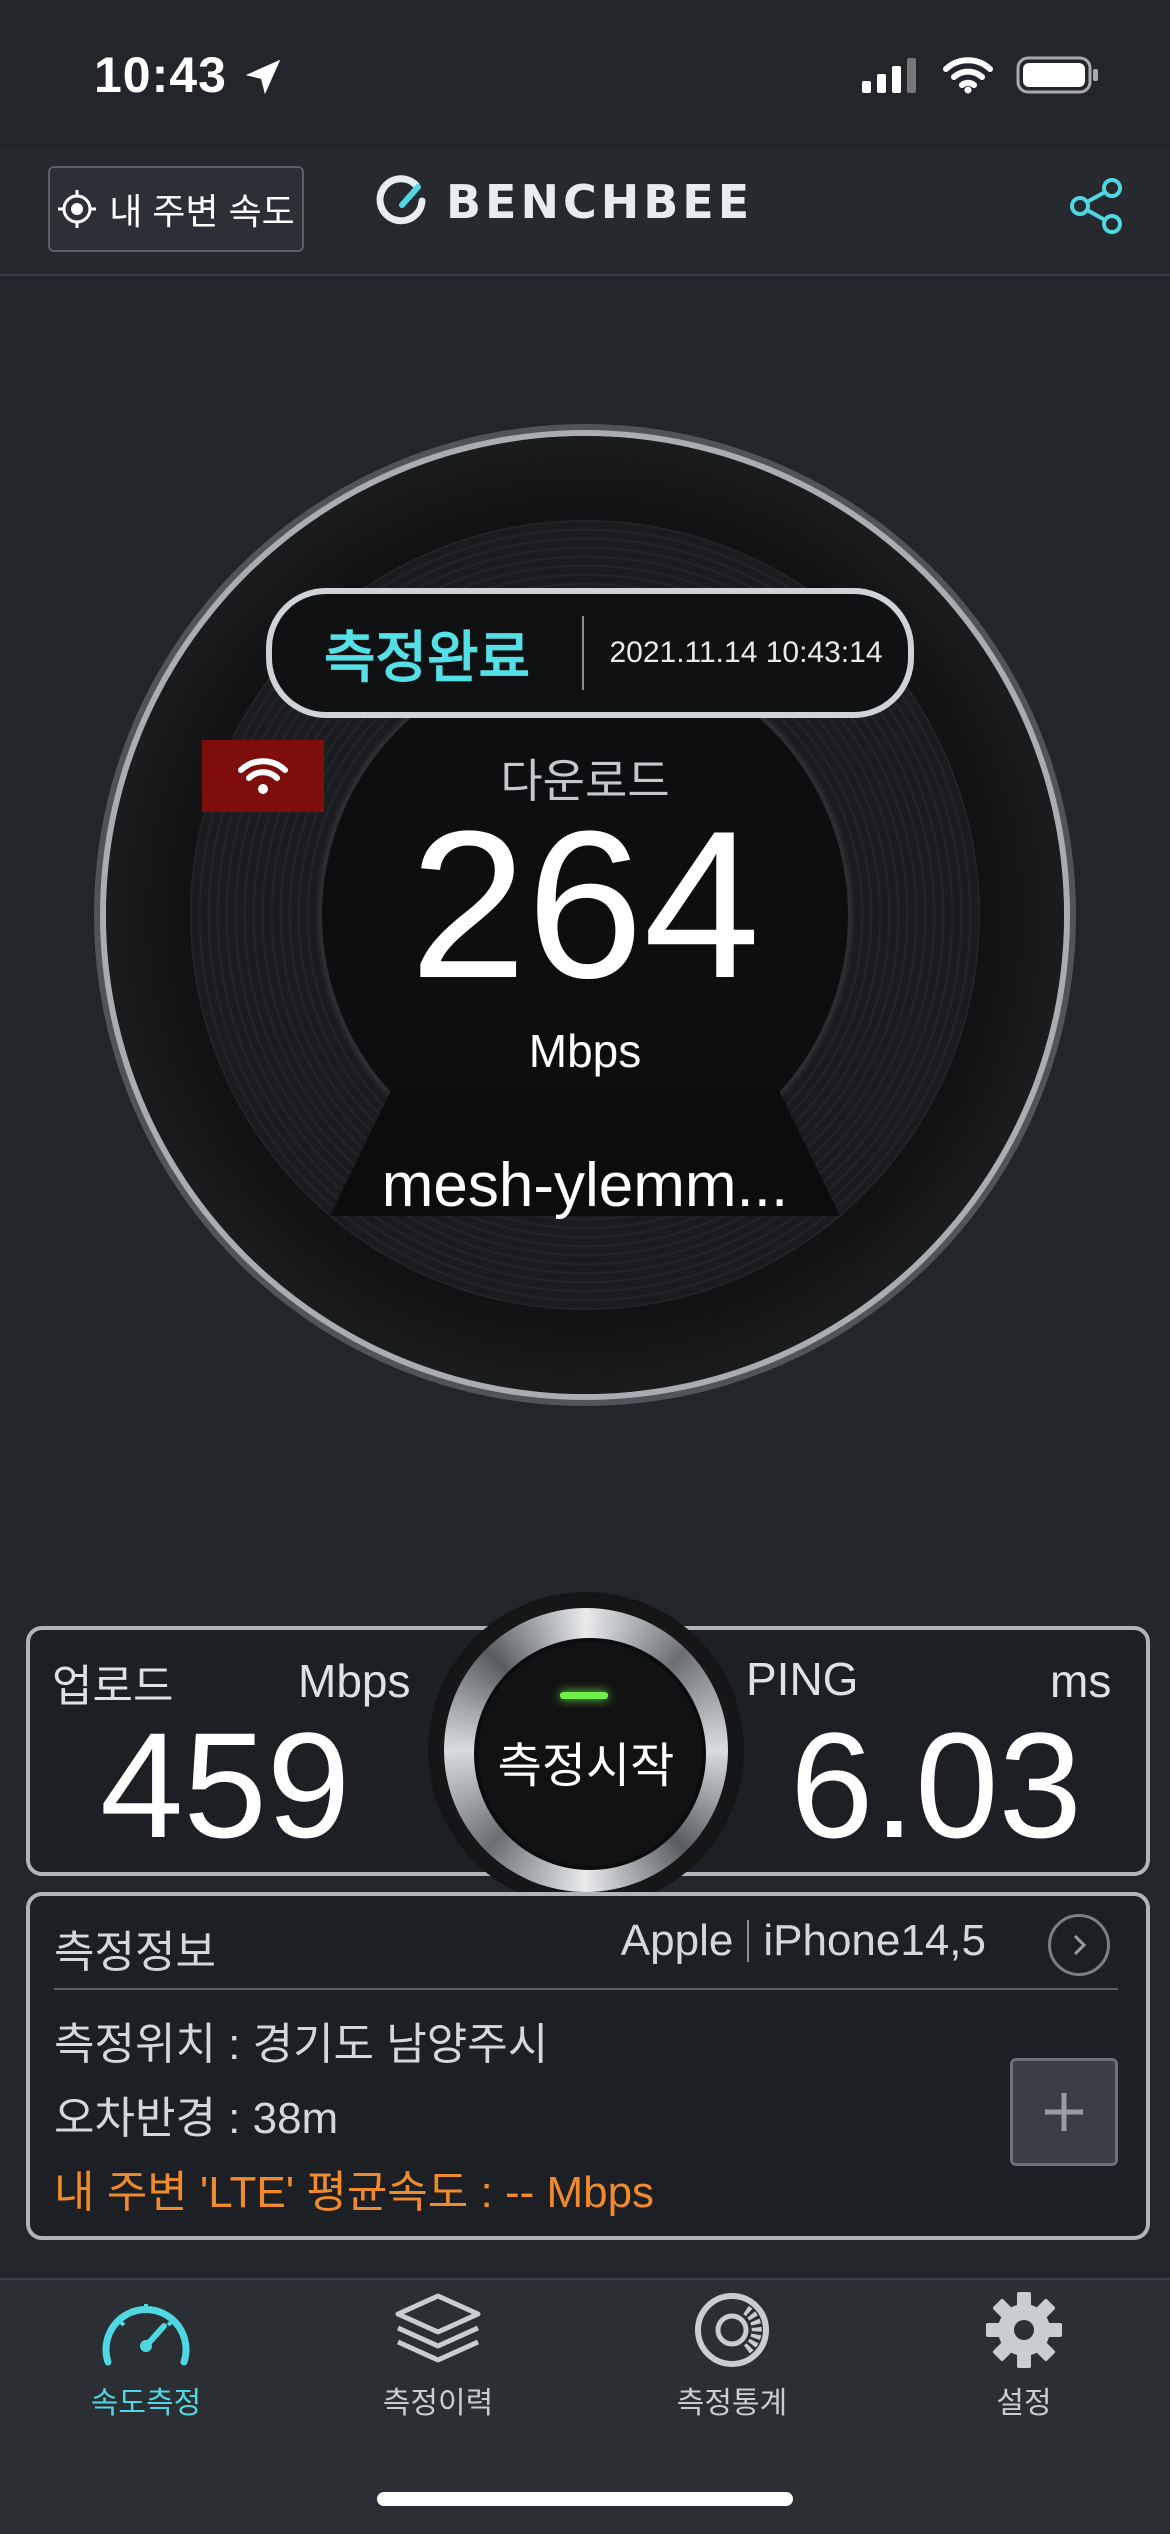 This screenshot has width=1170, height=2534. Describe the element at coordinates (354, 2188) in the screenshot. I see `nearby-average-line: 내 주변 'LTE' 평균속도 : -- Mbps` at that location.